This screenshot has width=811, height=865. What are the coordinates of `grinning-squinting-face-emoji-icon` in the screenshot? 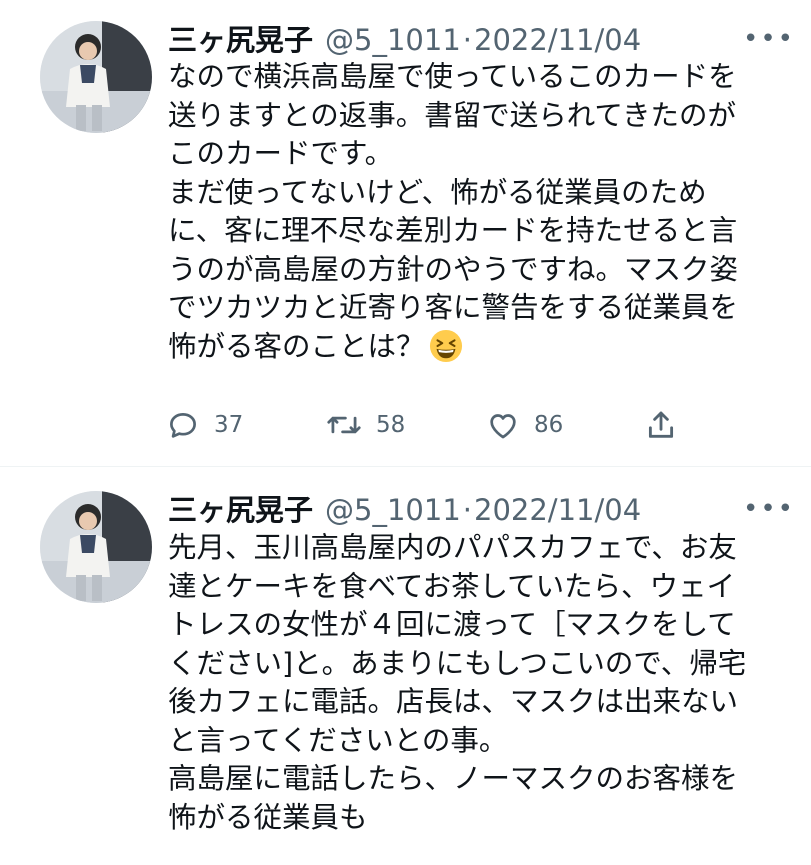 It's located at (446, 351).